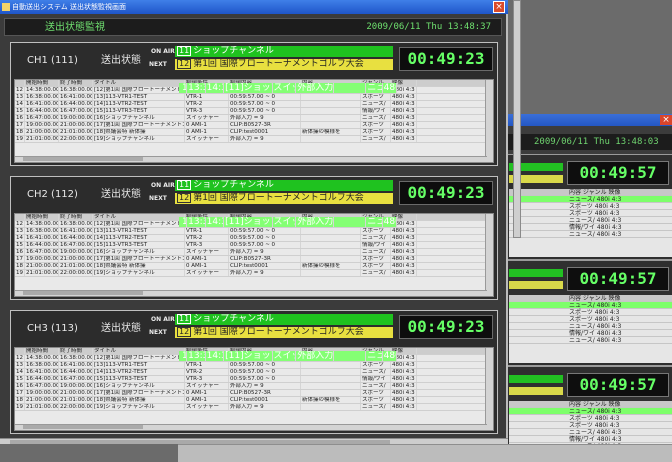 Image resolution: width=672 pixels, height=462 pixels. What do you see at coordinates (331, 386) in the screenshot?
I see `table-cell` at bounding box center [331, 386].